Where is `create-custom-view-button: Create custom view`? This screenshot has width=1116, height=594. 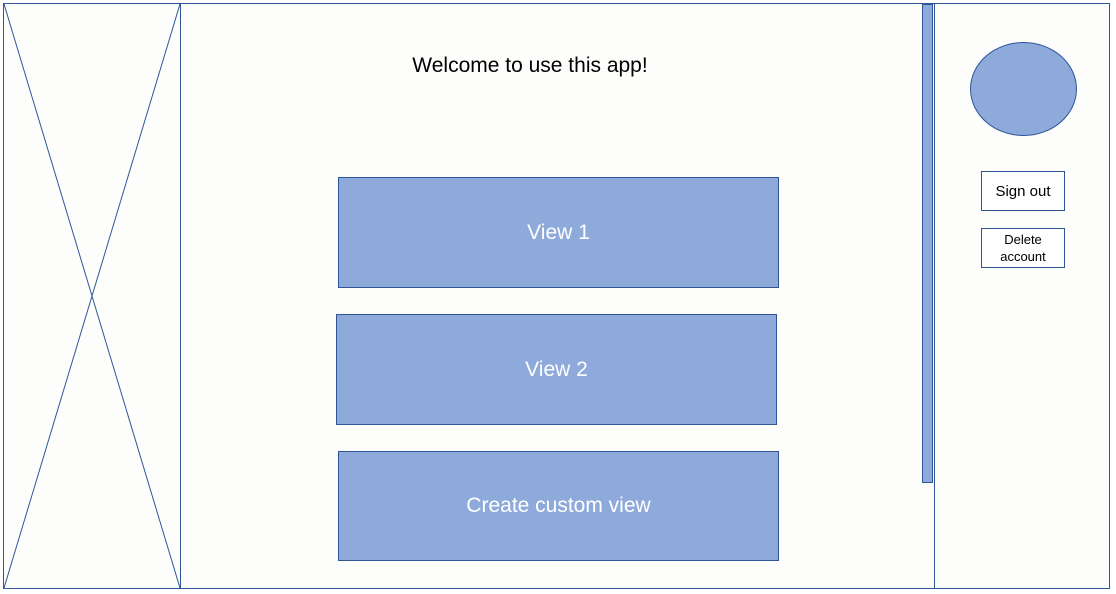
create-custom-view-button: Create custom view is located at coordinates (558, 506).